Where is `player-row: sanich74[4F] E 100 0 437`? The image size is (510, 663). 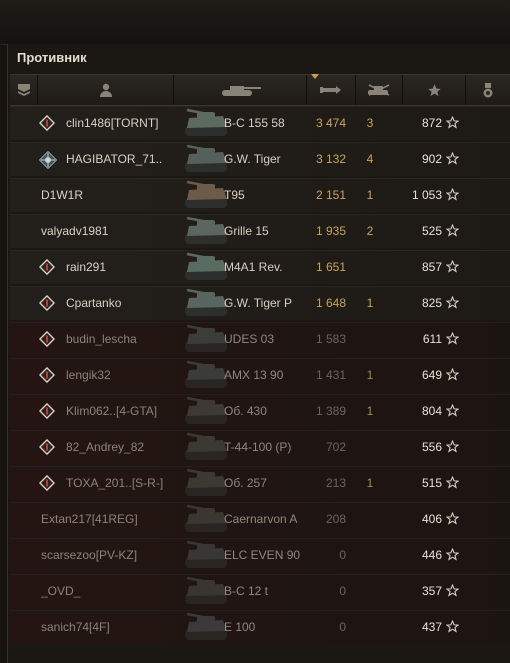 player-row: sanich74[4F] E 100 0 437 is located at coordinates (260, 627).